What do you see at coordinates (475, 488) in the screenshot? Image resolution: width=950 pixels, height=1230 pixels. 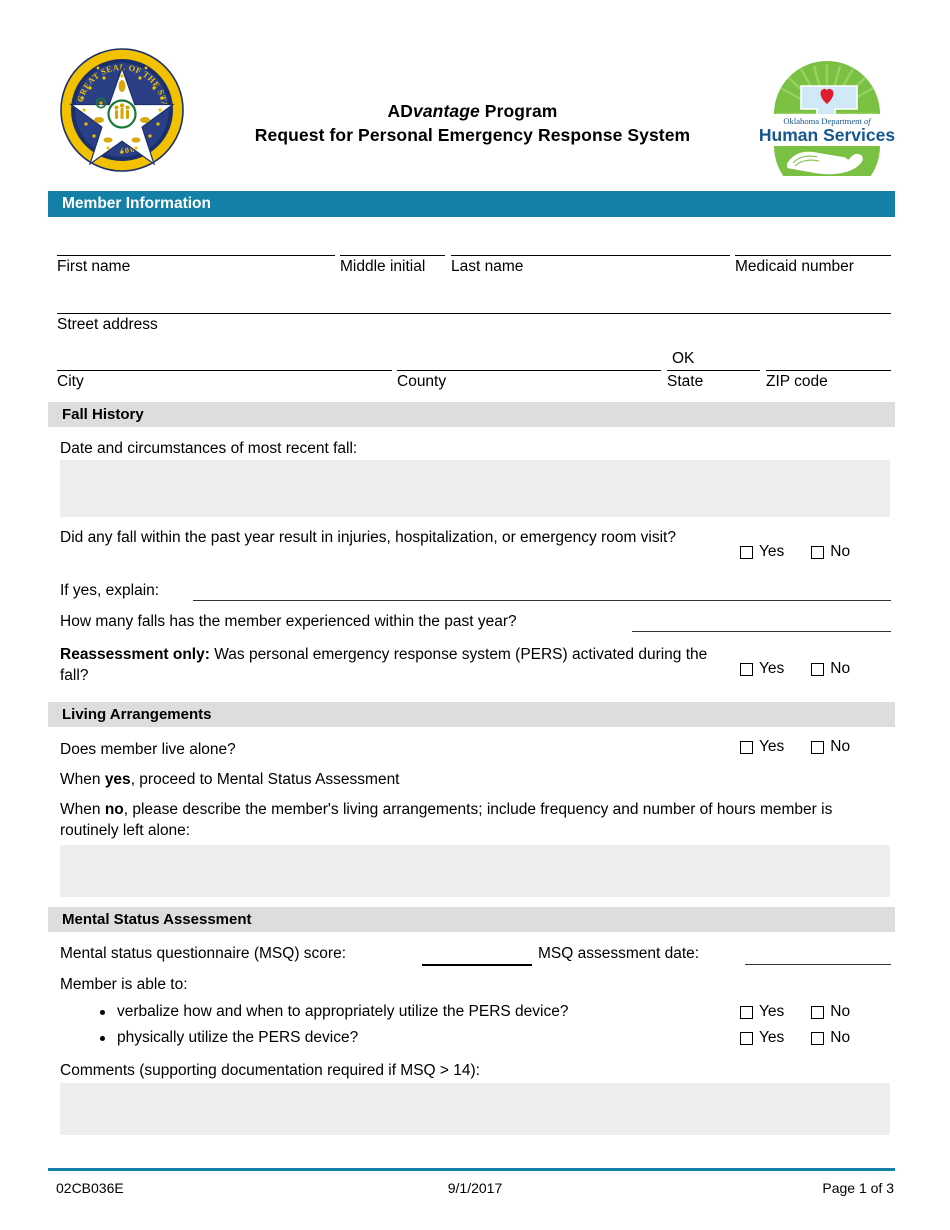 I see `recent-fall-textarea` at bounding box center [475, 488].